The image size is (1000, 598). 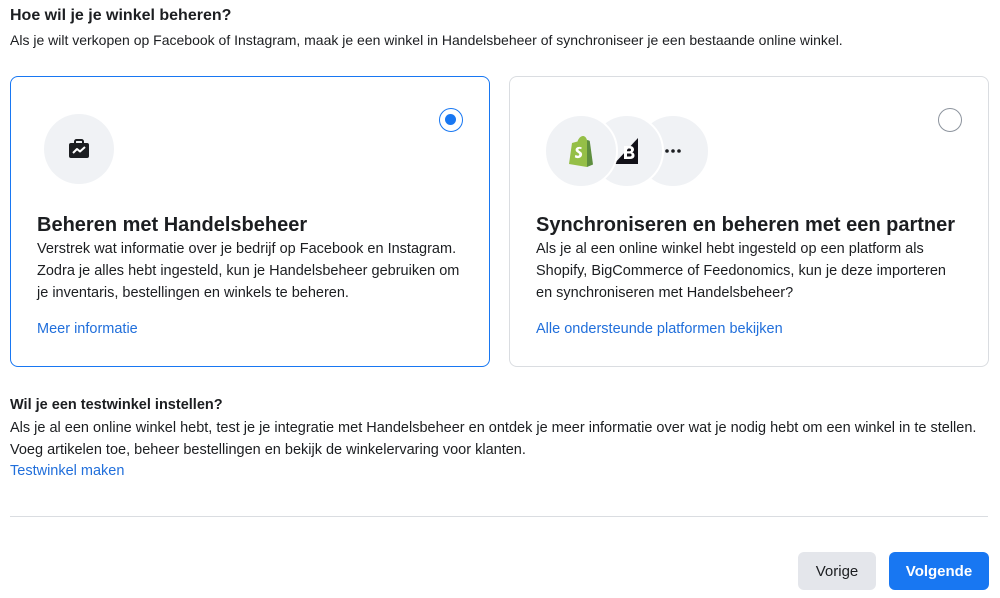 What do you see at coordinates (499, 516) in the screenshot?
I see `footer-divider` at bounding box center [499, 516].